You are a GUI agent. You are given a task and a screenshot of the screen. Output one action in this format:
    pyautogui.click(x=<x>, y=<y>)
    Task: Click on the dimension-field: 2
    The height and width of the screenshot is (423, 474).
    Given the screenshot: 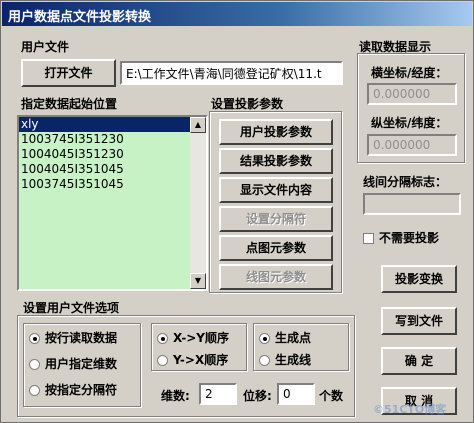 What is the action you would take?
    pyautogui.click(x=218, y=394)
    